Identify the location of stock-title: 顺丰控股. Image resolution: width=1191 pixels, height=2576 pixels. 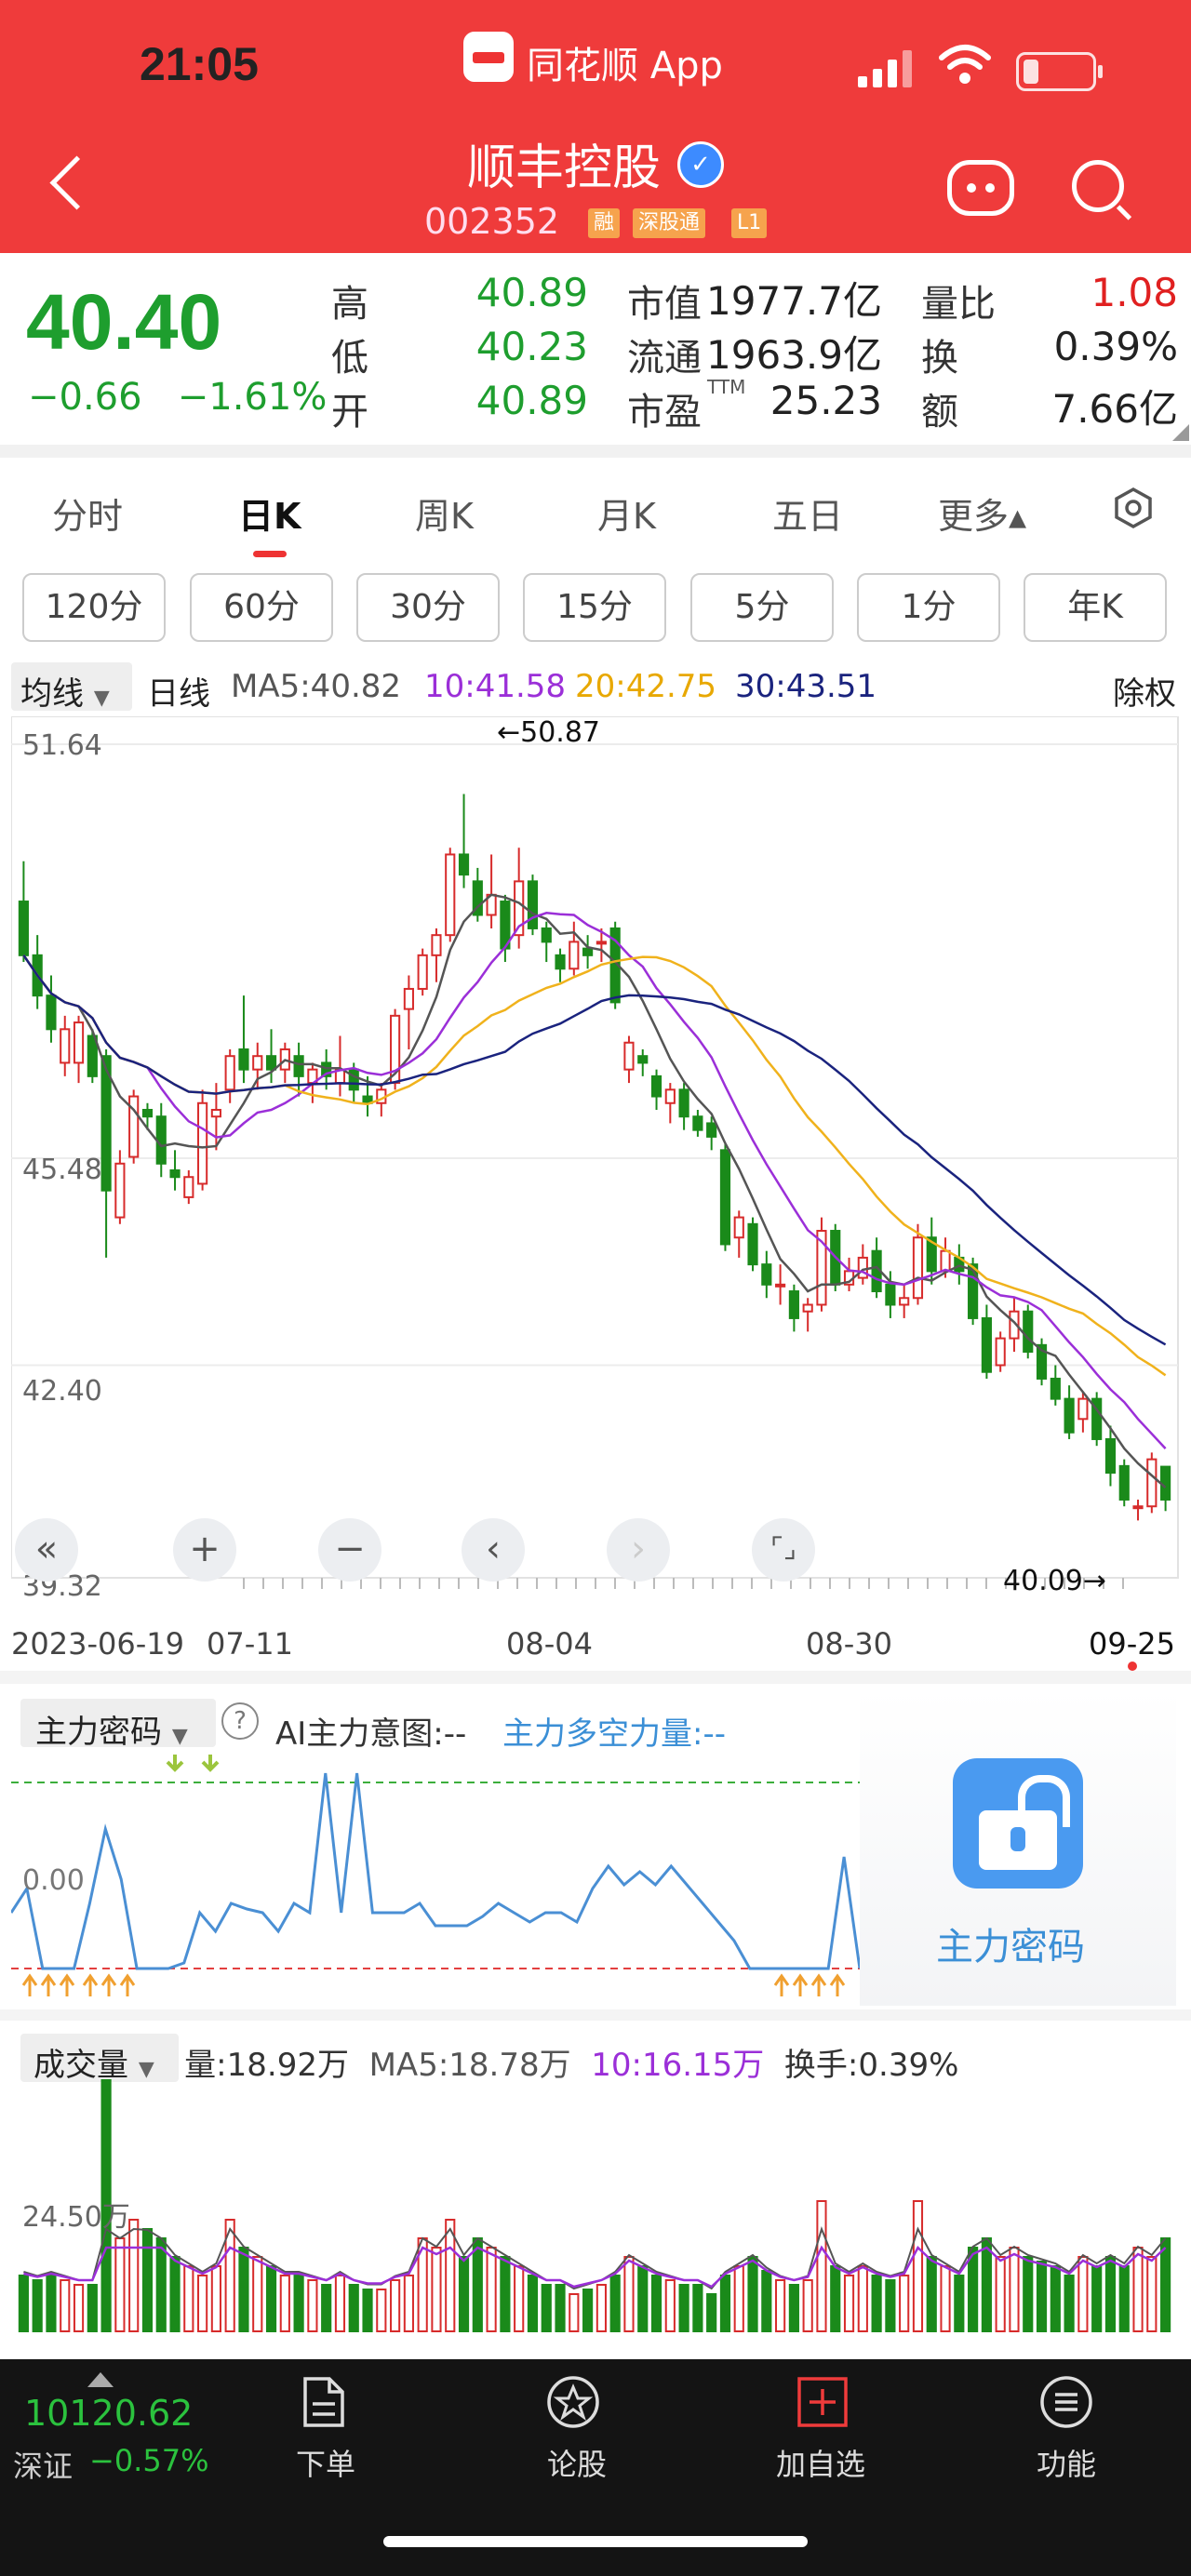
(564, 168).